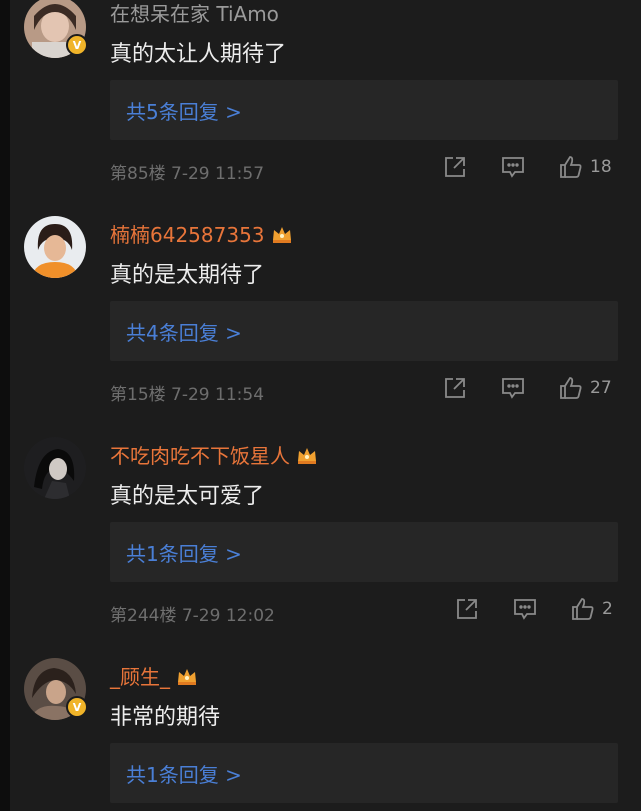 This screenshot has width=641, height=811. Describe the element at coordinates (187, 275) in the screenshot. I see `comment-text: 真的是太期待了` at that location.